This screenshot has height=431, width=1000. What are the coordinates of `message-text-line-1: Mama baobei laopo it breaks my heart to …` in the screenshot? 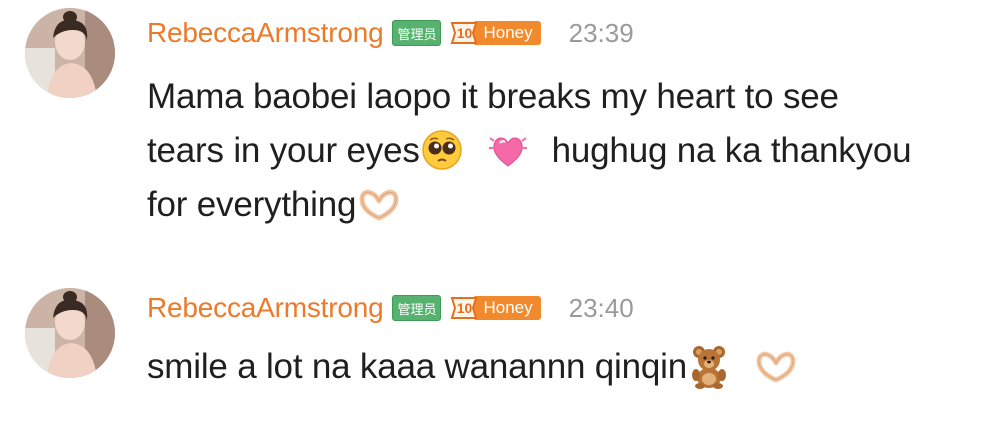 It's located at (493, 96).